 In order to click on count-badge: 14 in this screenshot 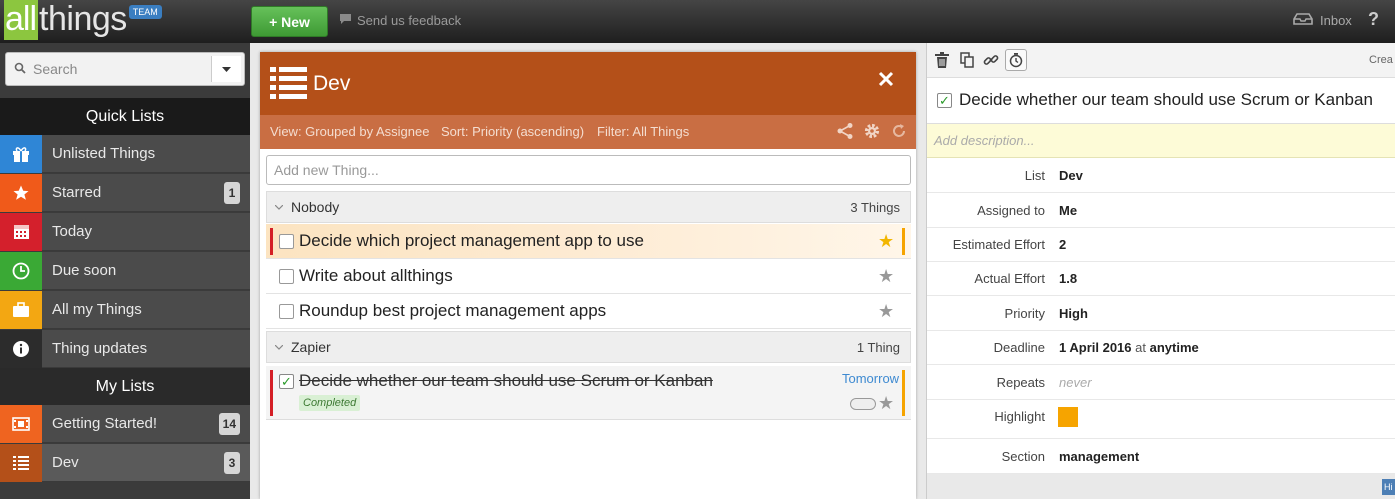, I will do `click(229, 423)`.